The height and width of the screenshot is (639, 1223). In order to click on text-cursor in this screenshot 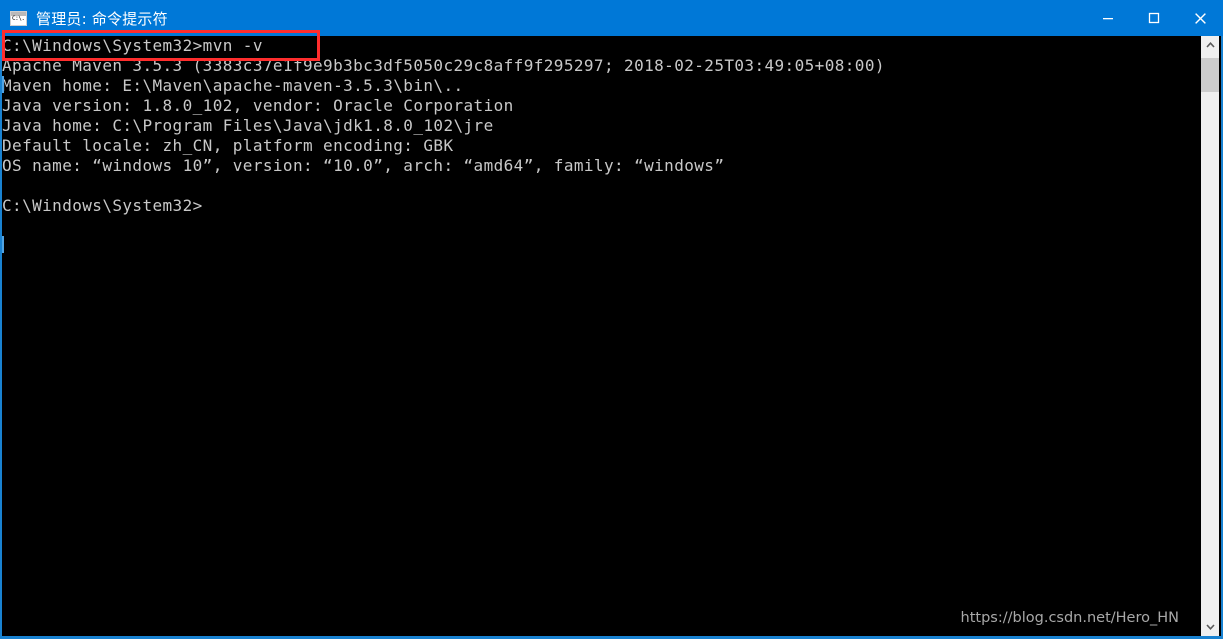, I will do `click(3, 244)`.